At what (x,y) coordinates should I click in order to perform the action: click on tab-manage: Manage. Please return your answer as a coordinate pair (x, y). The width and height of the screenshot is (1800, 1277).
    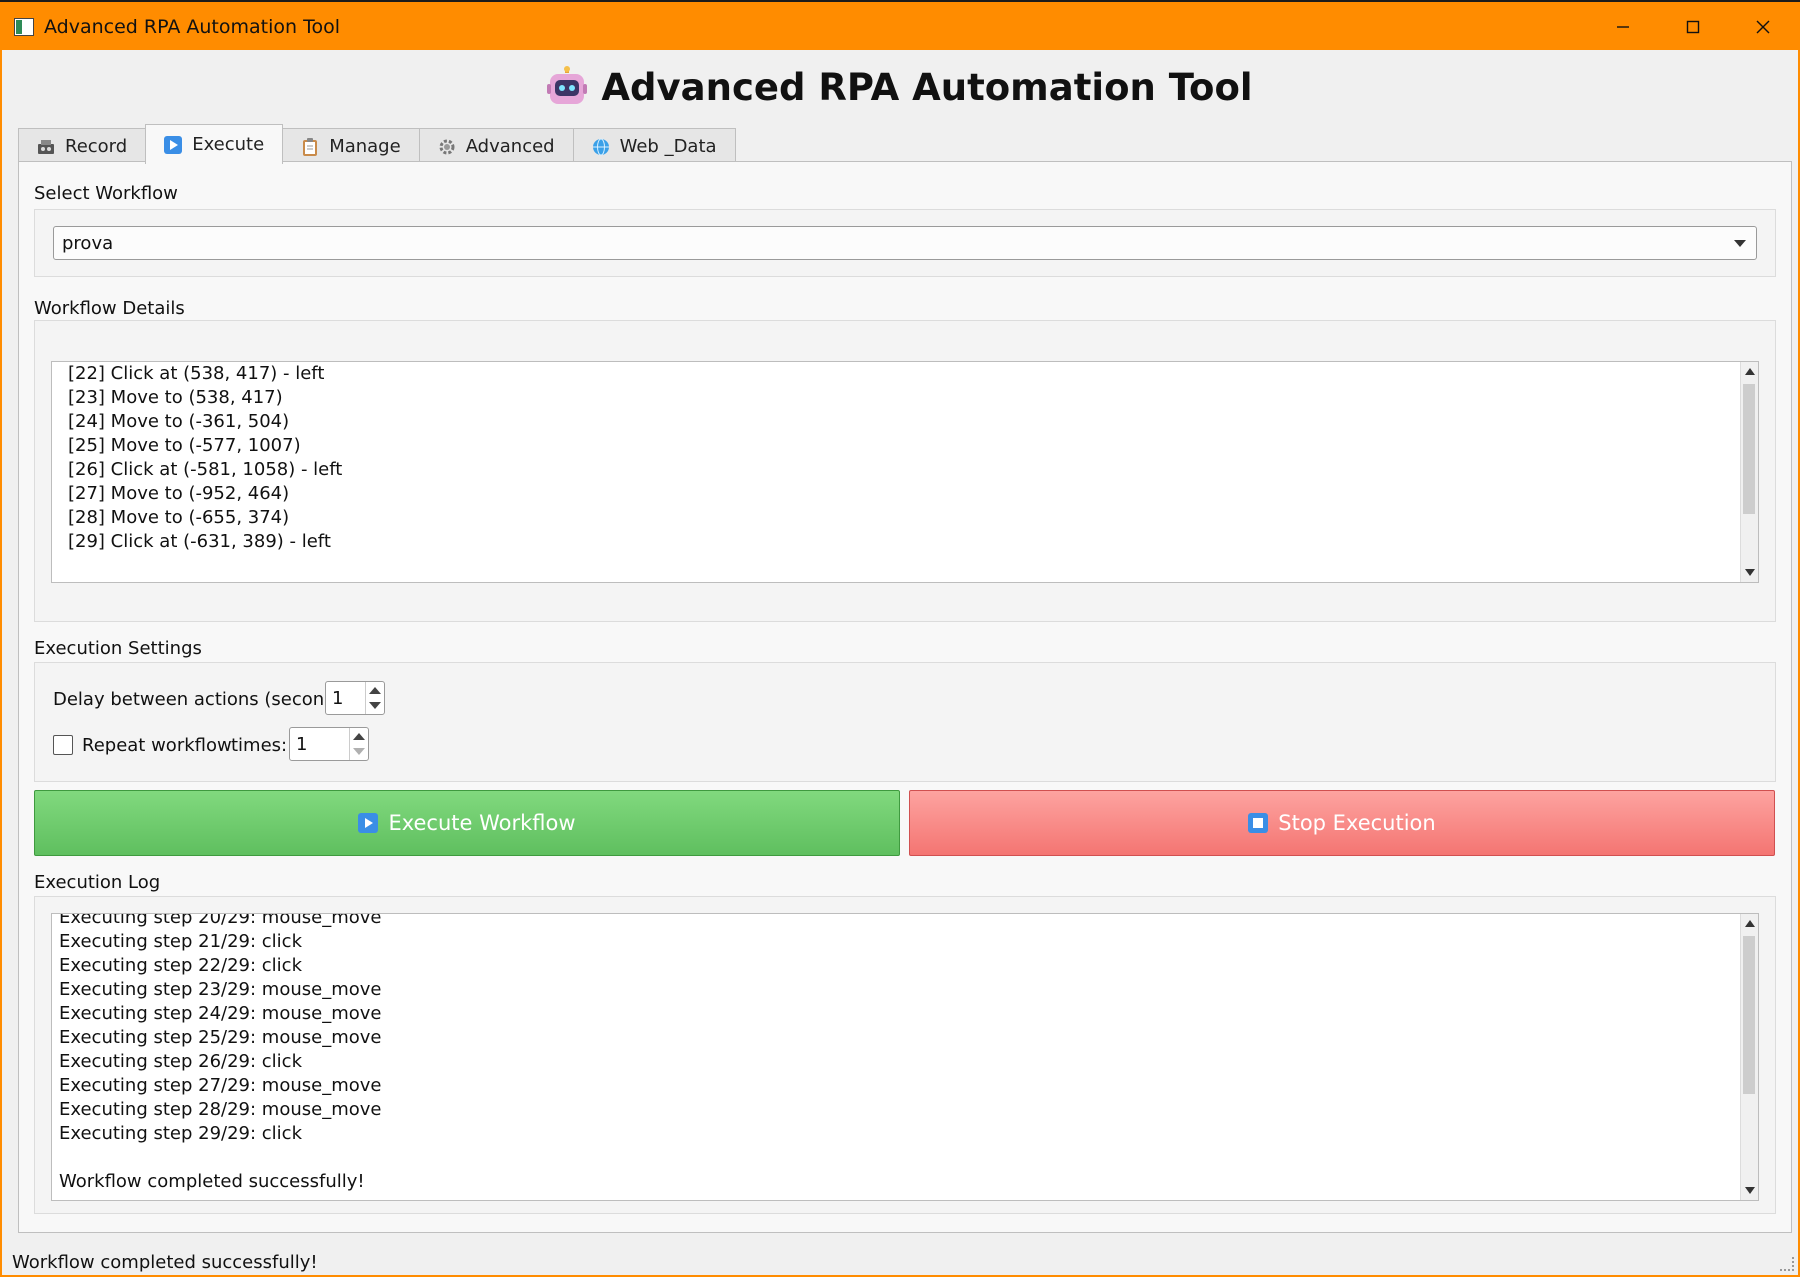
    Looking at the image, I should click on (351, 146).